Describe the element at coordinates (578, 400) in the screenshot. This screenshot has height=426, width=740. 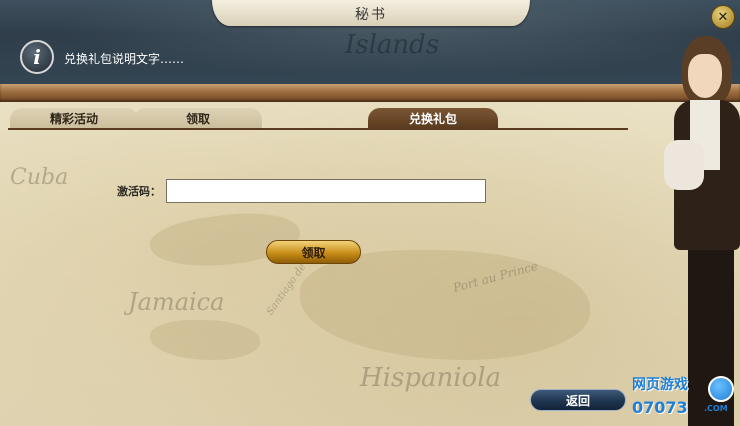
I see `back-button: 返回` at that location.